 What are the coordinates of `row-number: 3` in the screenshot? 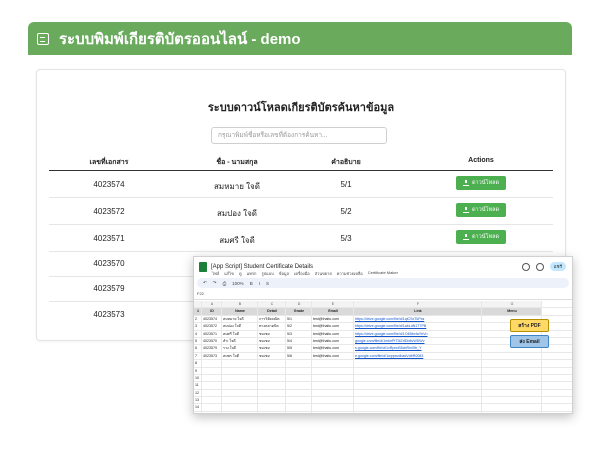 It's located at (198, 326).